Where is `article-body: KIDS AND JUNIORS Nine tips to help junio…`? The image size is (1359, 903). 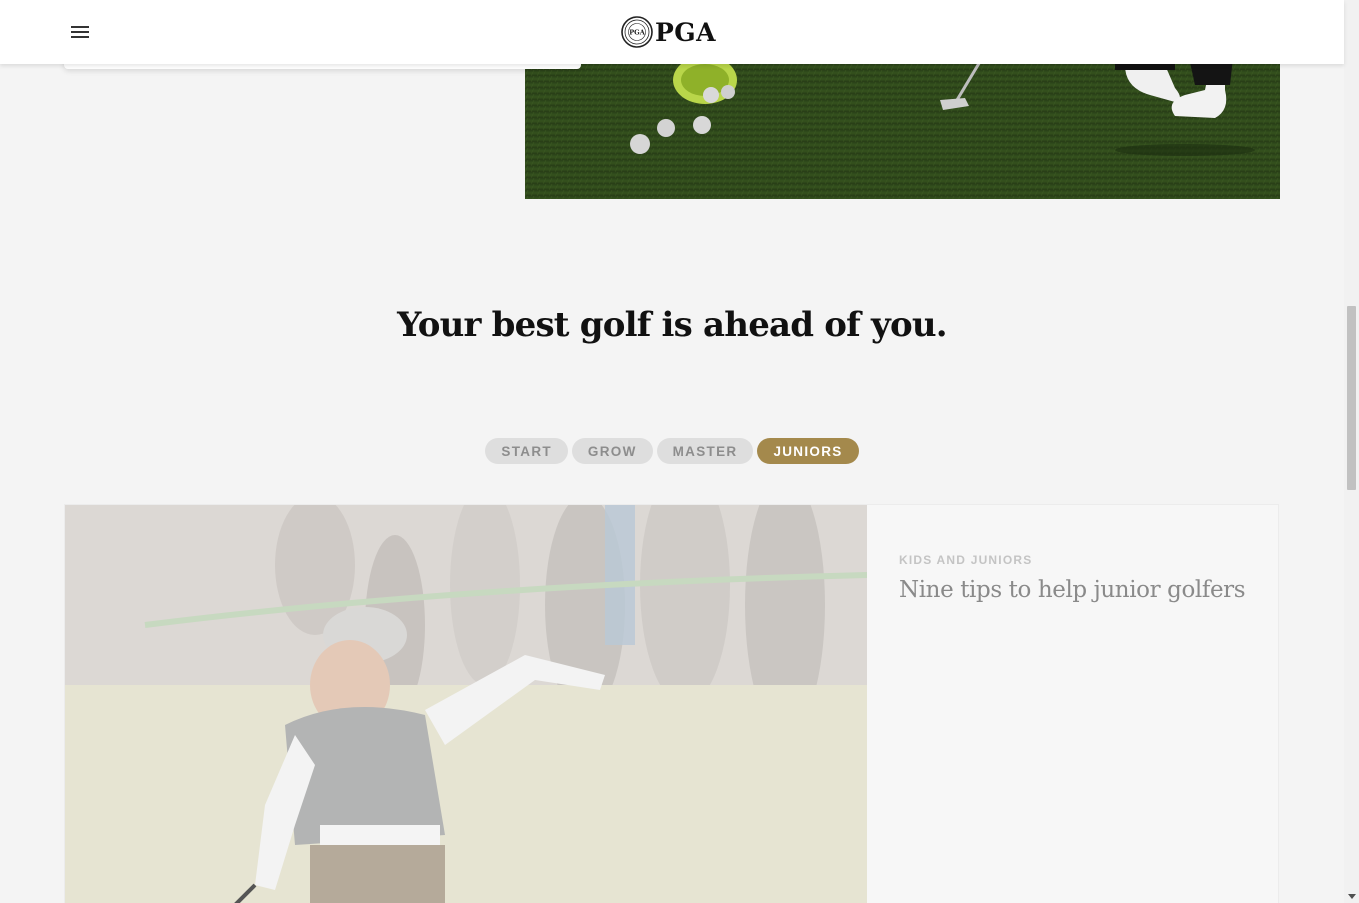
article-body: KIDS AND JUNIORS Nine tips to help junio… is located at coordinates (1072, 704).